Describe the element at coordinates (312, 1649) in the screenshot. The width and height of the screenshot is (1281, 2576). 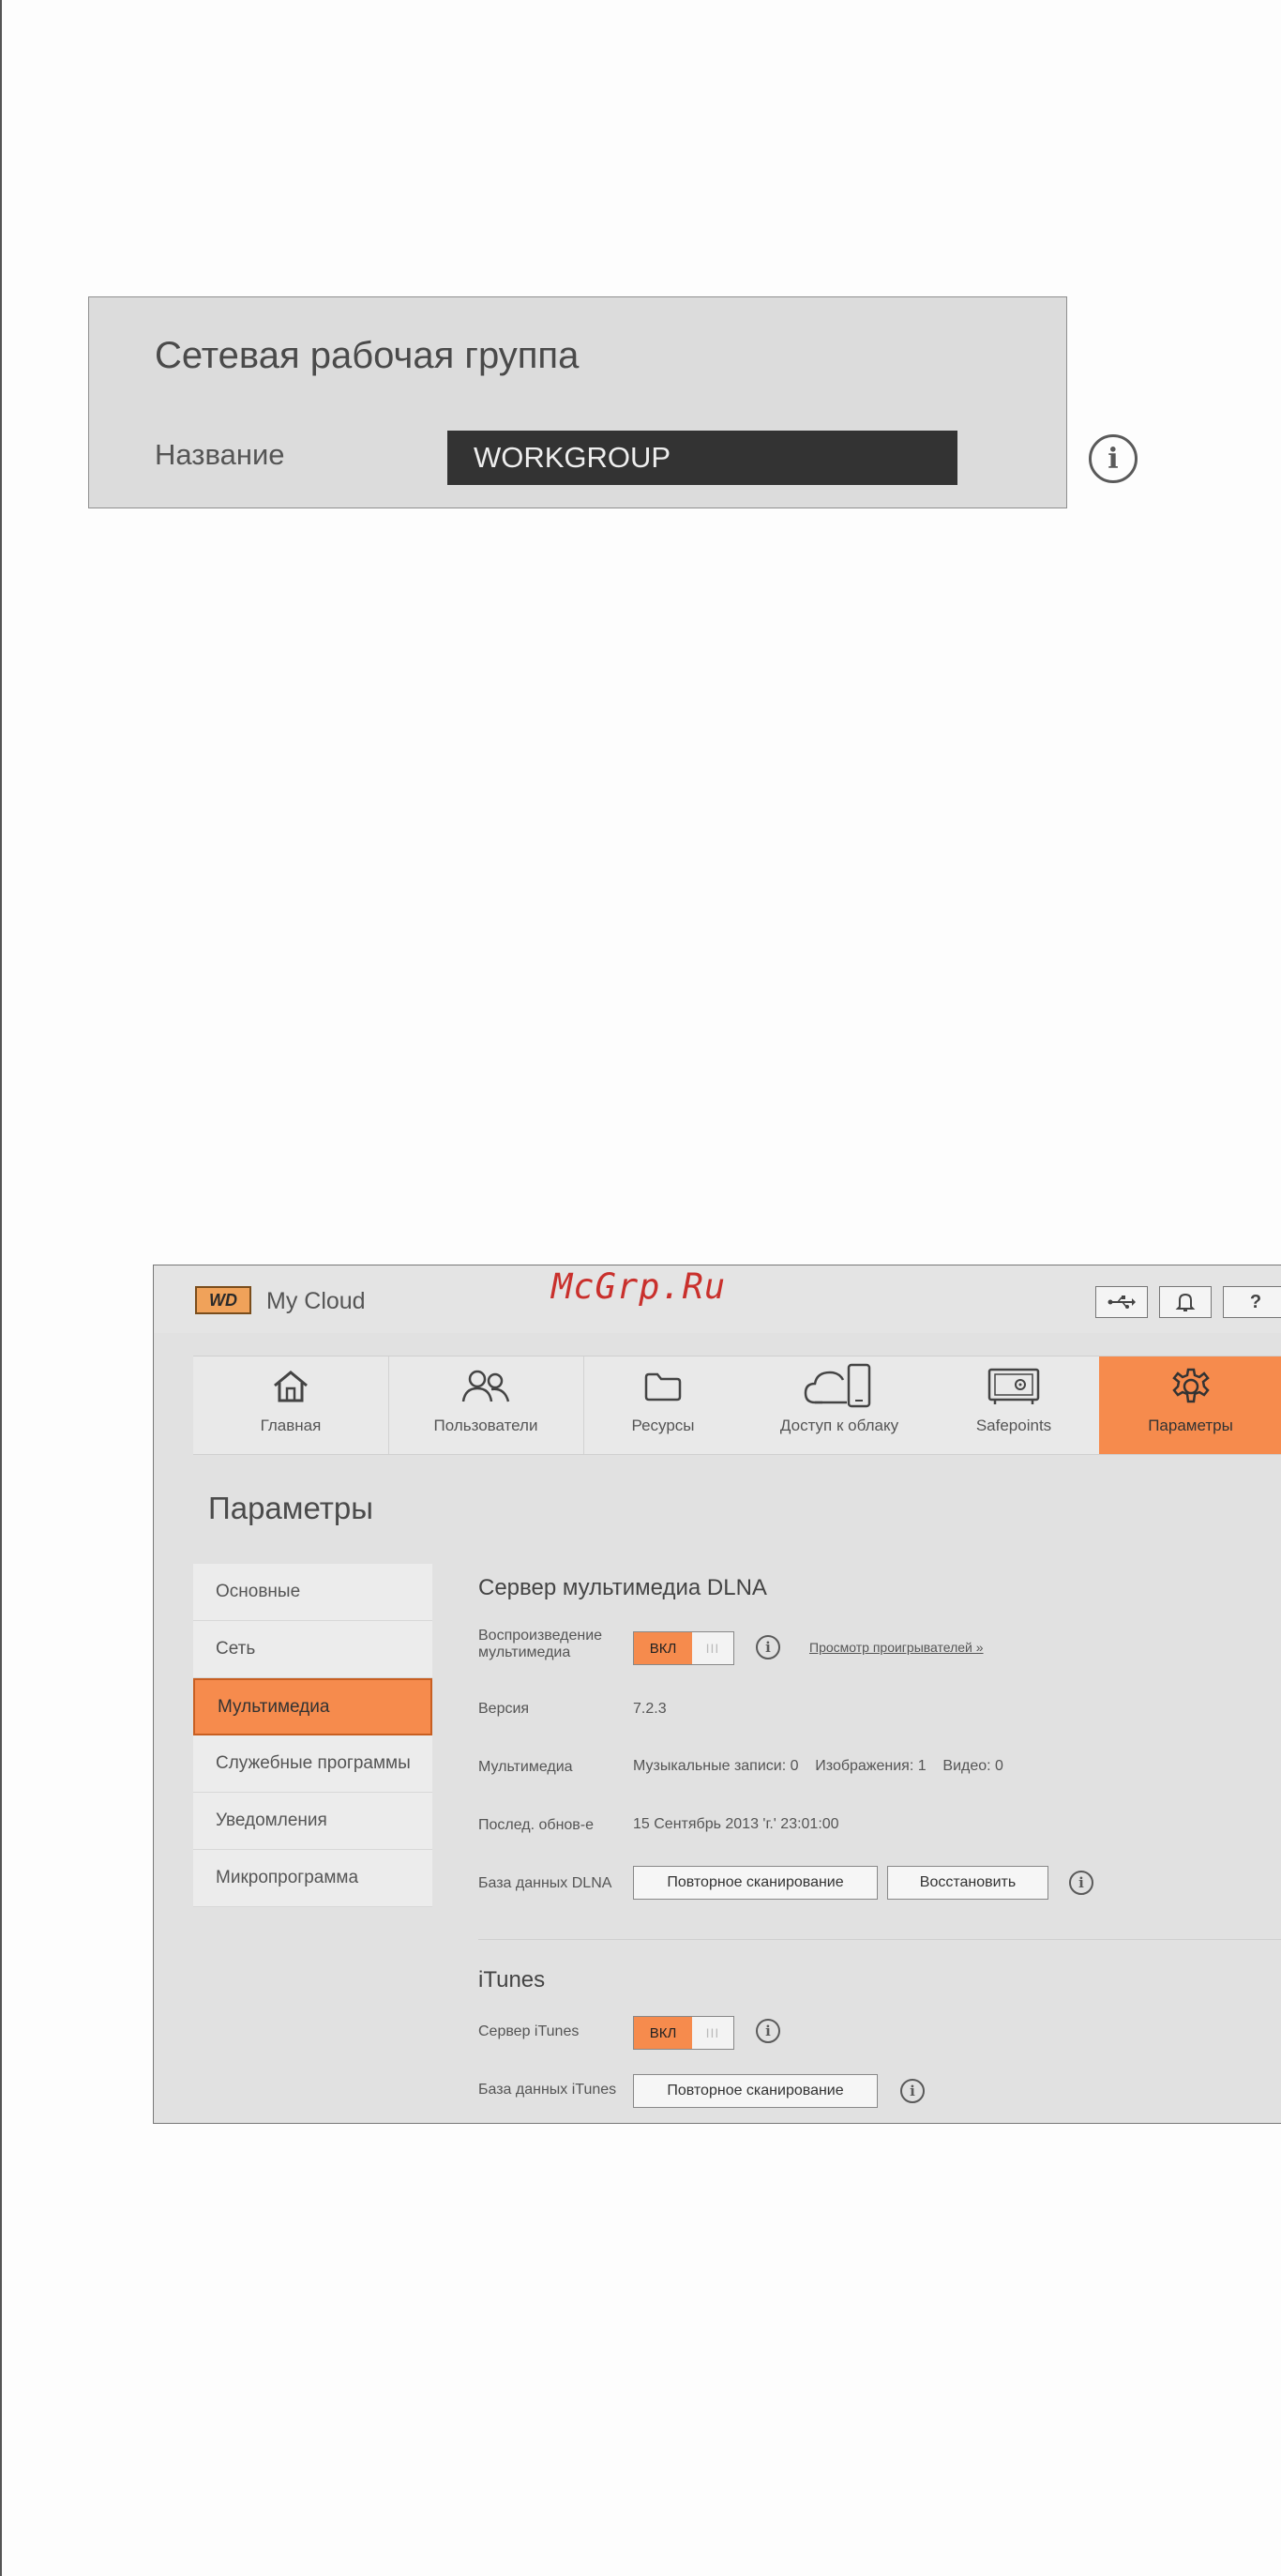
I see `sidebar-item-network: Сеть` at that location.